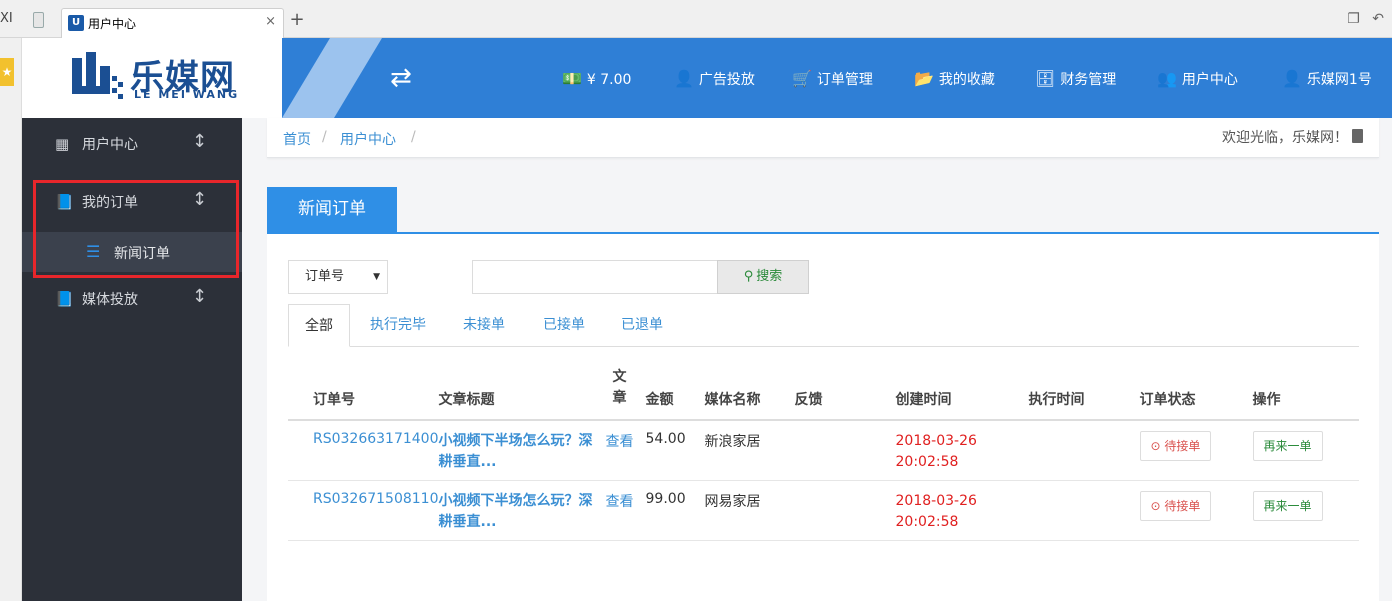 The height and width of the screenshot is (601, 1392). Describe the element at coordinates (297, 21) in the screenshot. I see `new-tab-button: +` at that location.